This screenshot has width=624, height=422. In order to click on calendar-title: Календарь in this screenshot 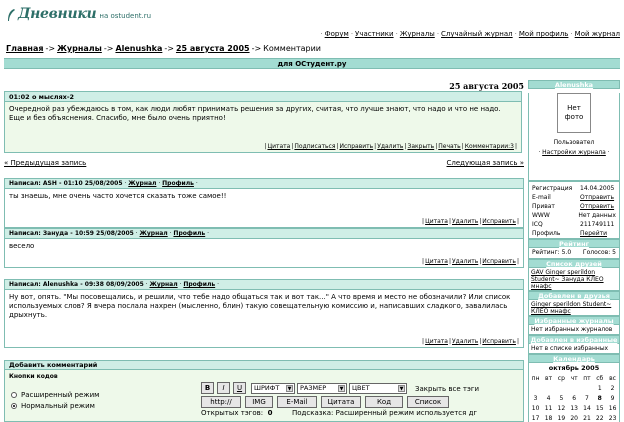, I will do `click(574, 358)`.